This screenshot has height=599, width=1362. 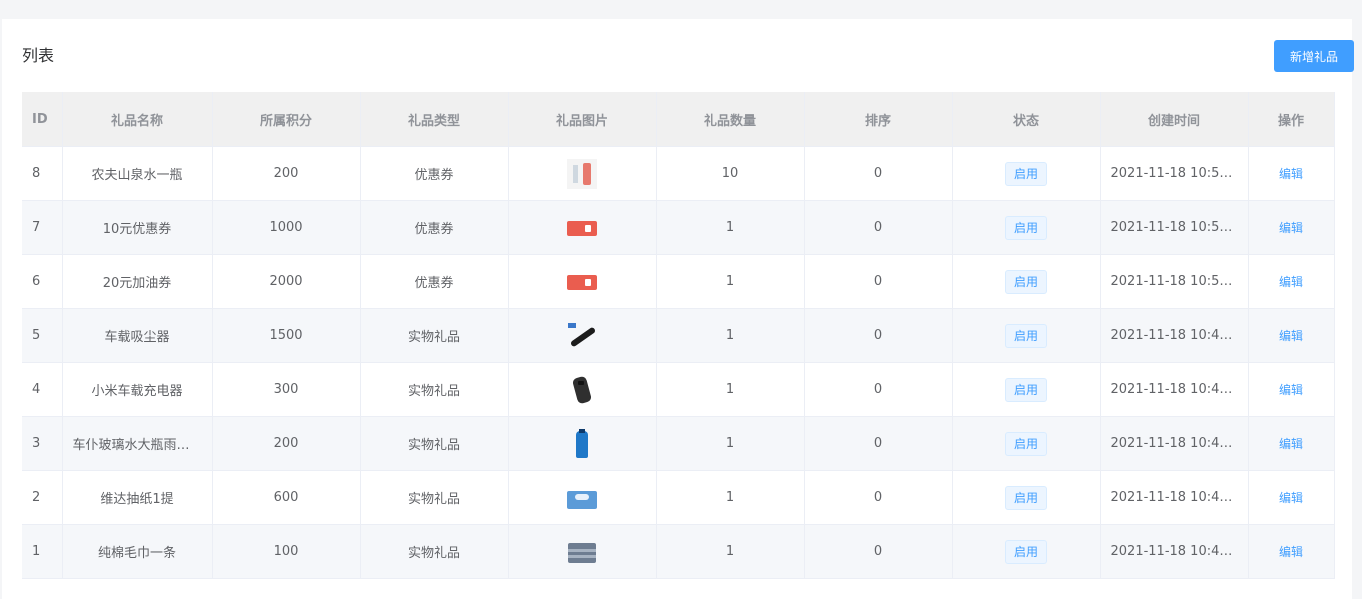 I want to click on cell-points: 300, so click(x=286, y=389).